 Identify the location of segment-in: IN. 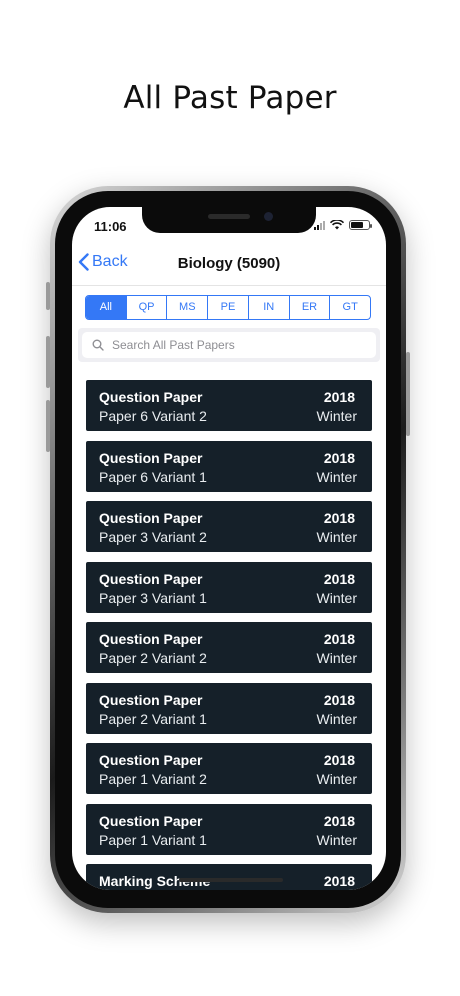
(268, 307).